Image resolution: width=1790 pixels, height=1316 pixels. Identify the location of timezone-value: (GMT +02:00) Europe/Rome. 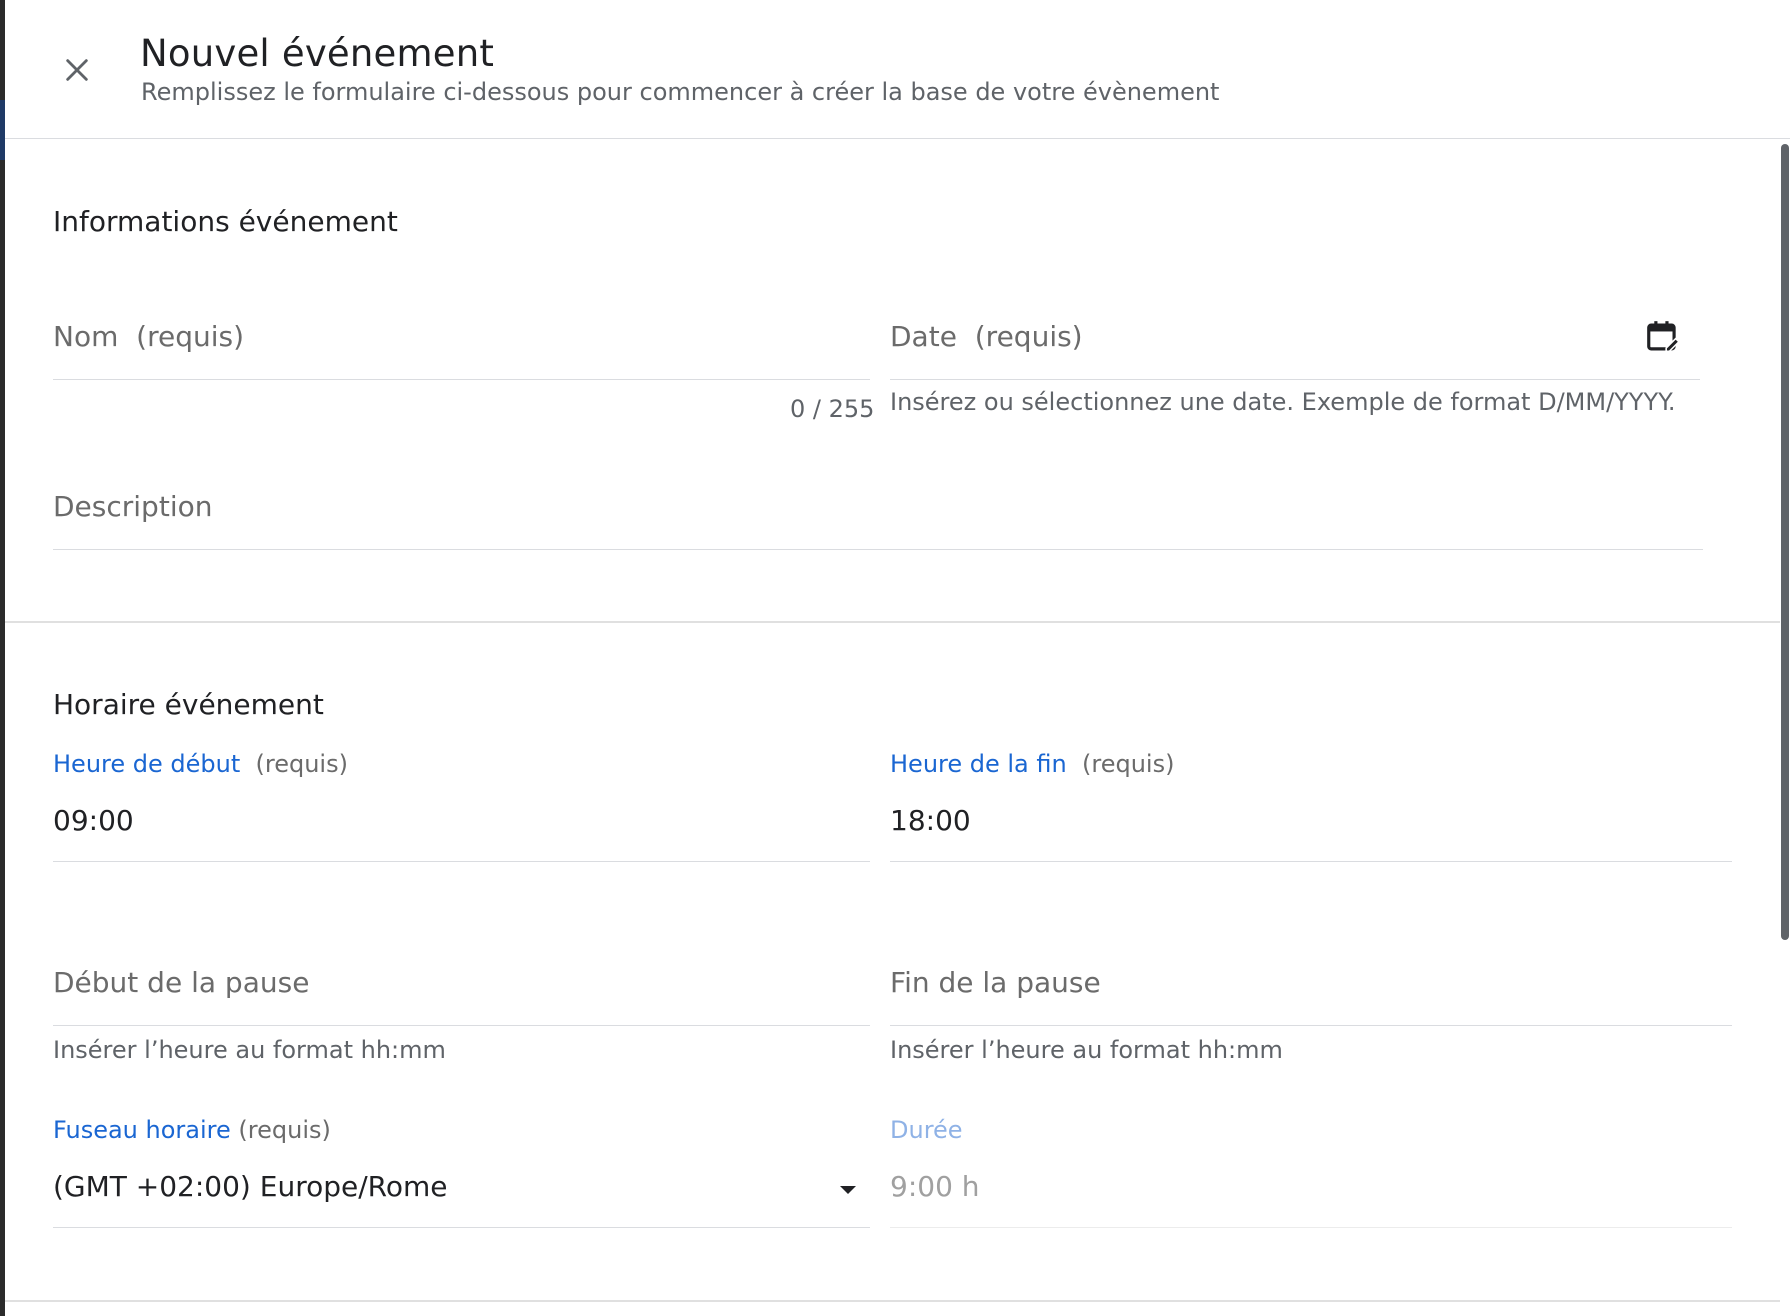
(250, 1186).